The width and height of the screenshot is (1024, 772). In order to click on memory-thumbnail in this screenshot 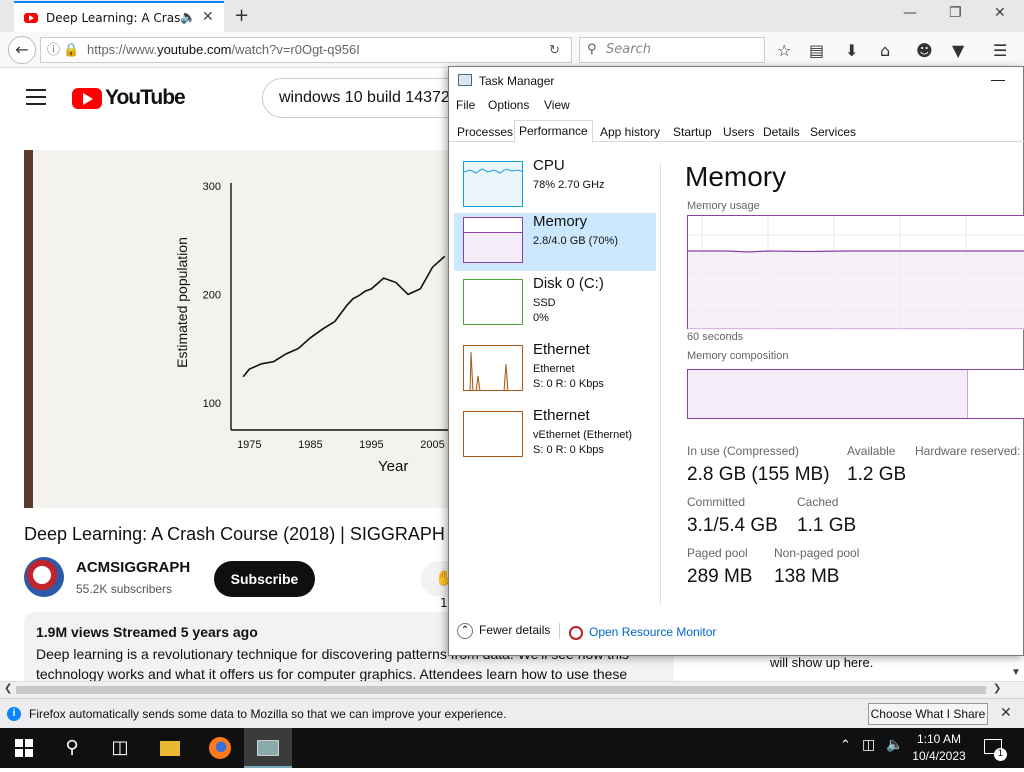, I will do `click(493, 240)`.